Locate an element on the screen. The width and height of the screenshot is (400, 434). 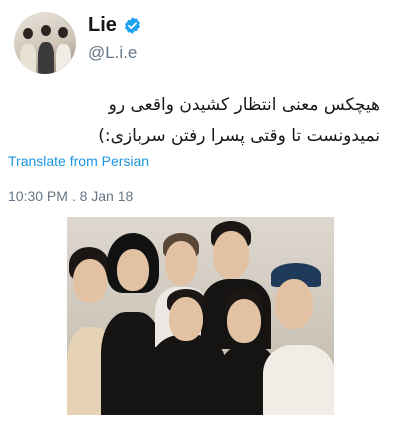
avatar is located at coordinates (45, 43).